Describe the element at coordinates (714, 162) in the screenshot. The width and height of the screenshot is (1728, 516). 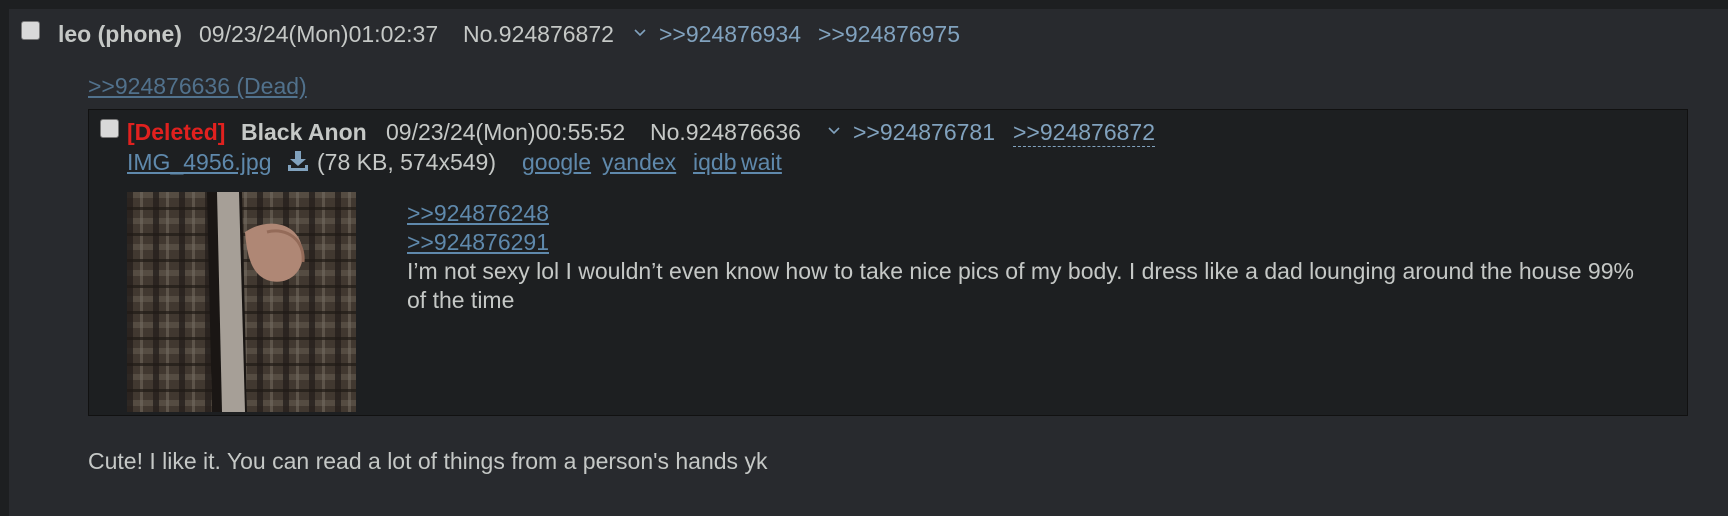
I see `iqdb-search-link: iqdb` at that location.